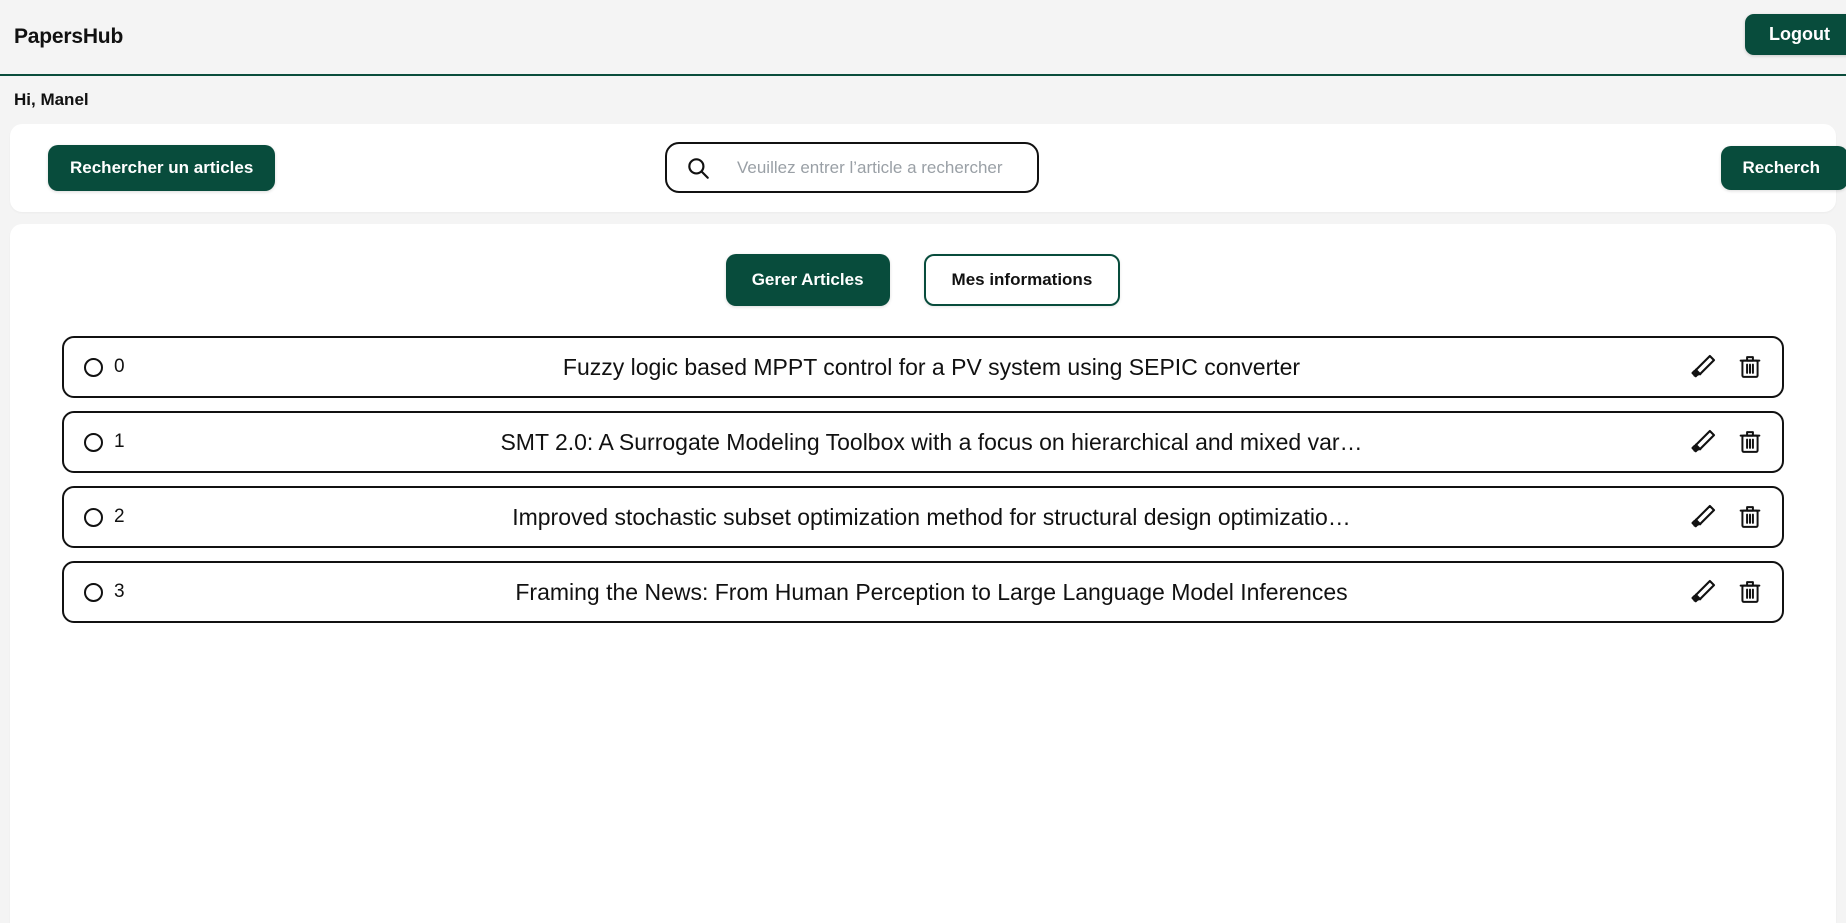  What do you see at coordinates (698, 168) in the screenshot?
I see `search-icon` at bounding box center [698, 168].